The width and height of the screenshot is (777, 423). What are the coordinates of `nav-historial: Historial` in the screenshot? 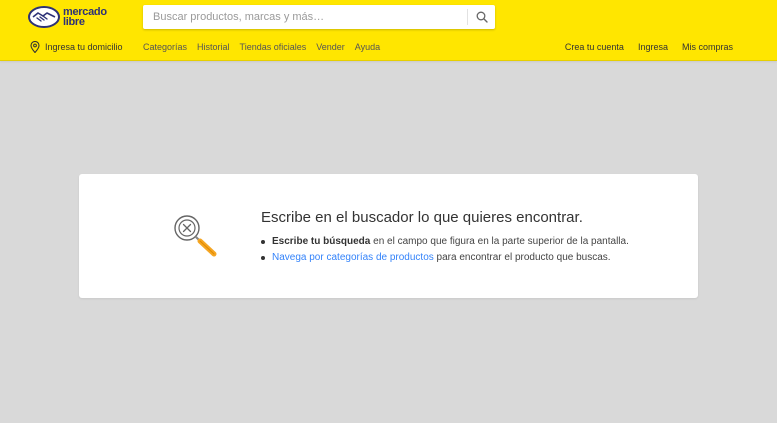 It's located at (213, 47).